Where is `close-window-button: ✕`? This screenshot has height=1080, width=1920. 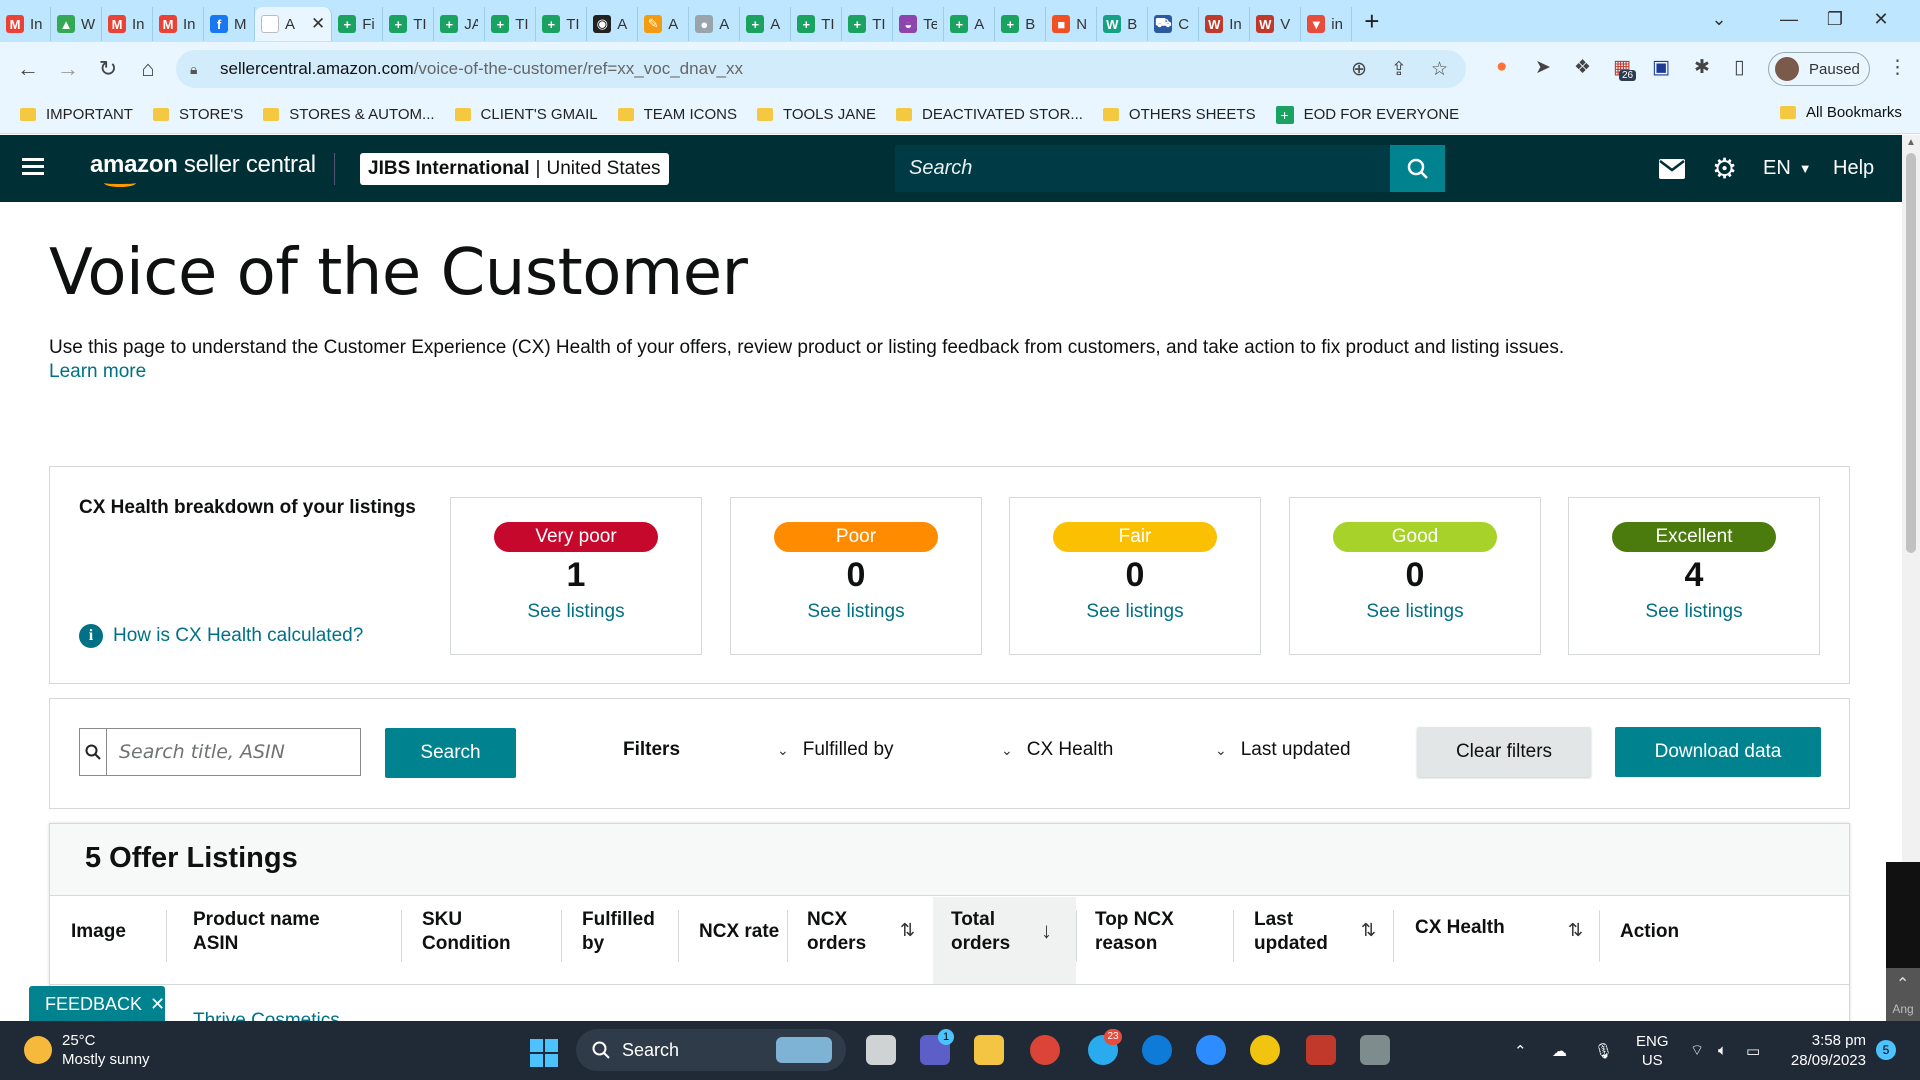 close-window-button: ✕ is located at coordinates (1881, 19).